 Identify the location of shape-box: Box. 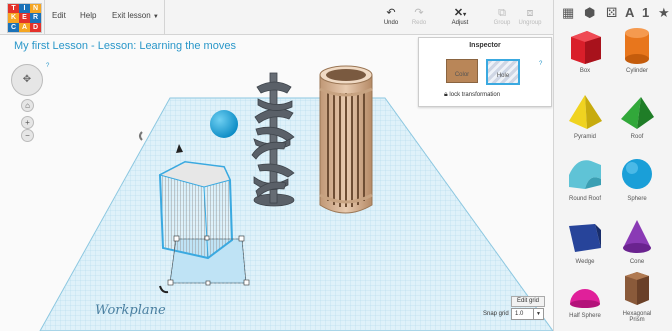
(585, 53).